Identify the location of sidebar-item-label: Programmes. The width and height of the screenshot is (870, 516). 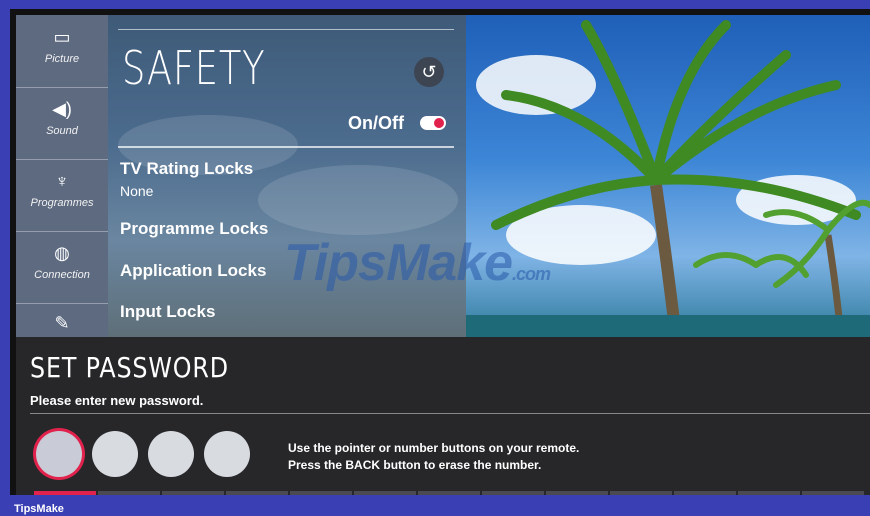
(62, 203).